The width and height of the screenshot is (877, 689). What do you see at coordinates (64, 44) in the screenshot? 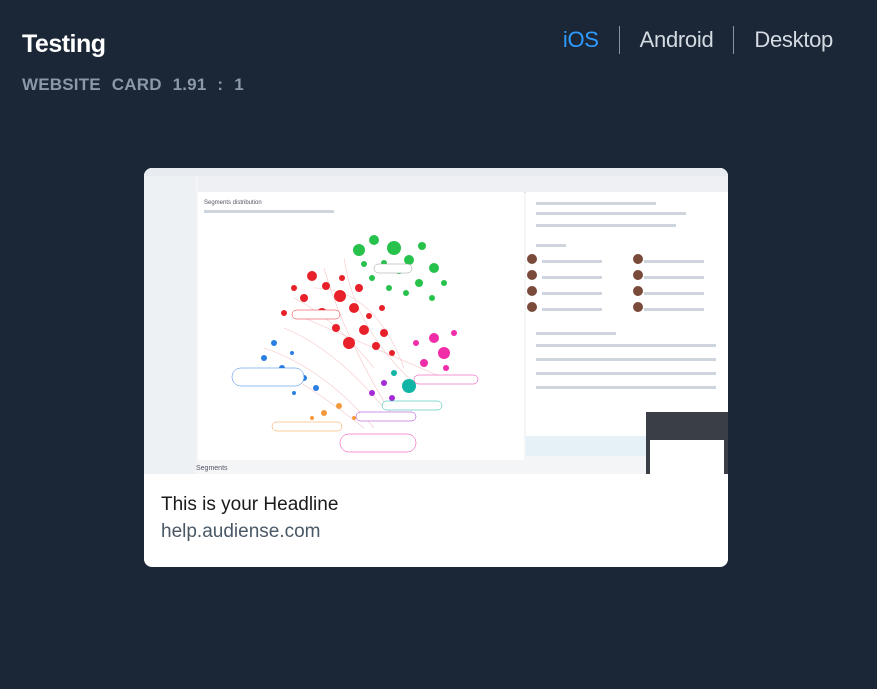
I see `page-title: Testing` at bounding box center [64, 44].